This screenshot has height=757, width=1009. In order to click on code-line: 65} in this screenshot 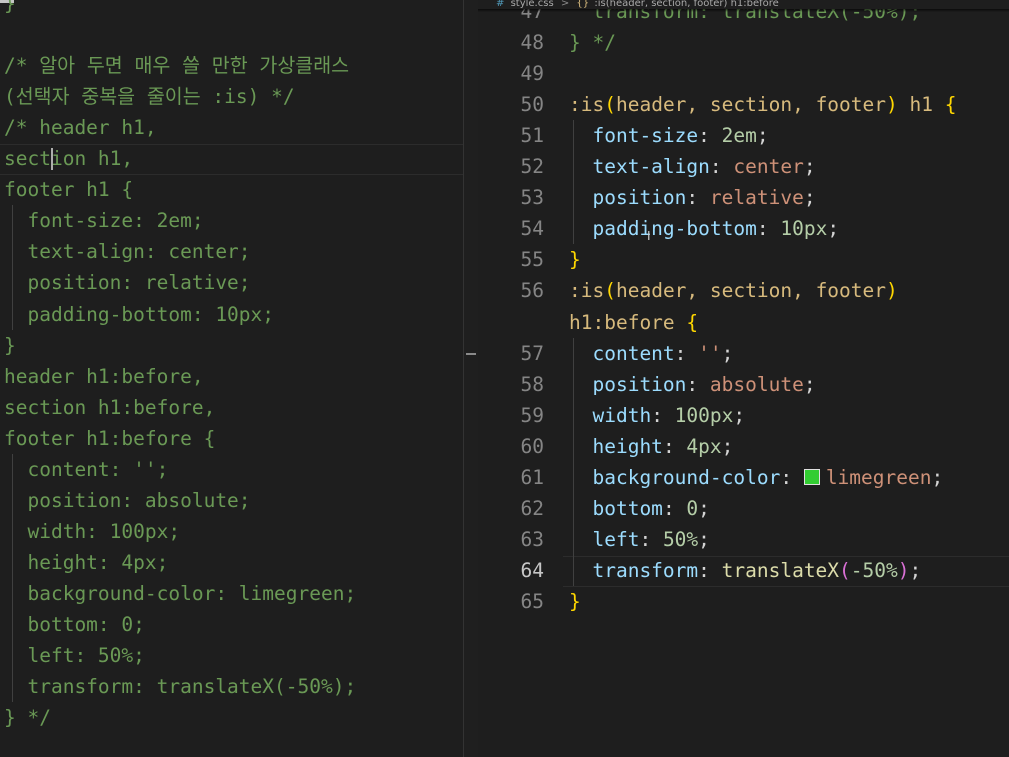, I will do `click(743, 601)`.